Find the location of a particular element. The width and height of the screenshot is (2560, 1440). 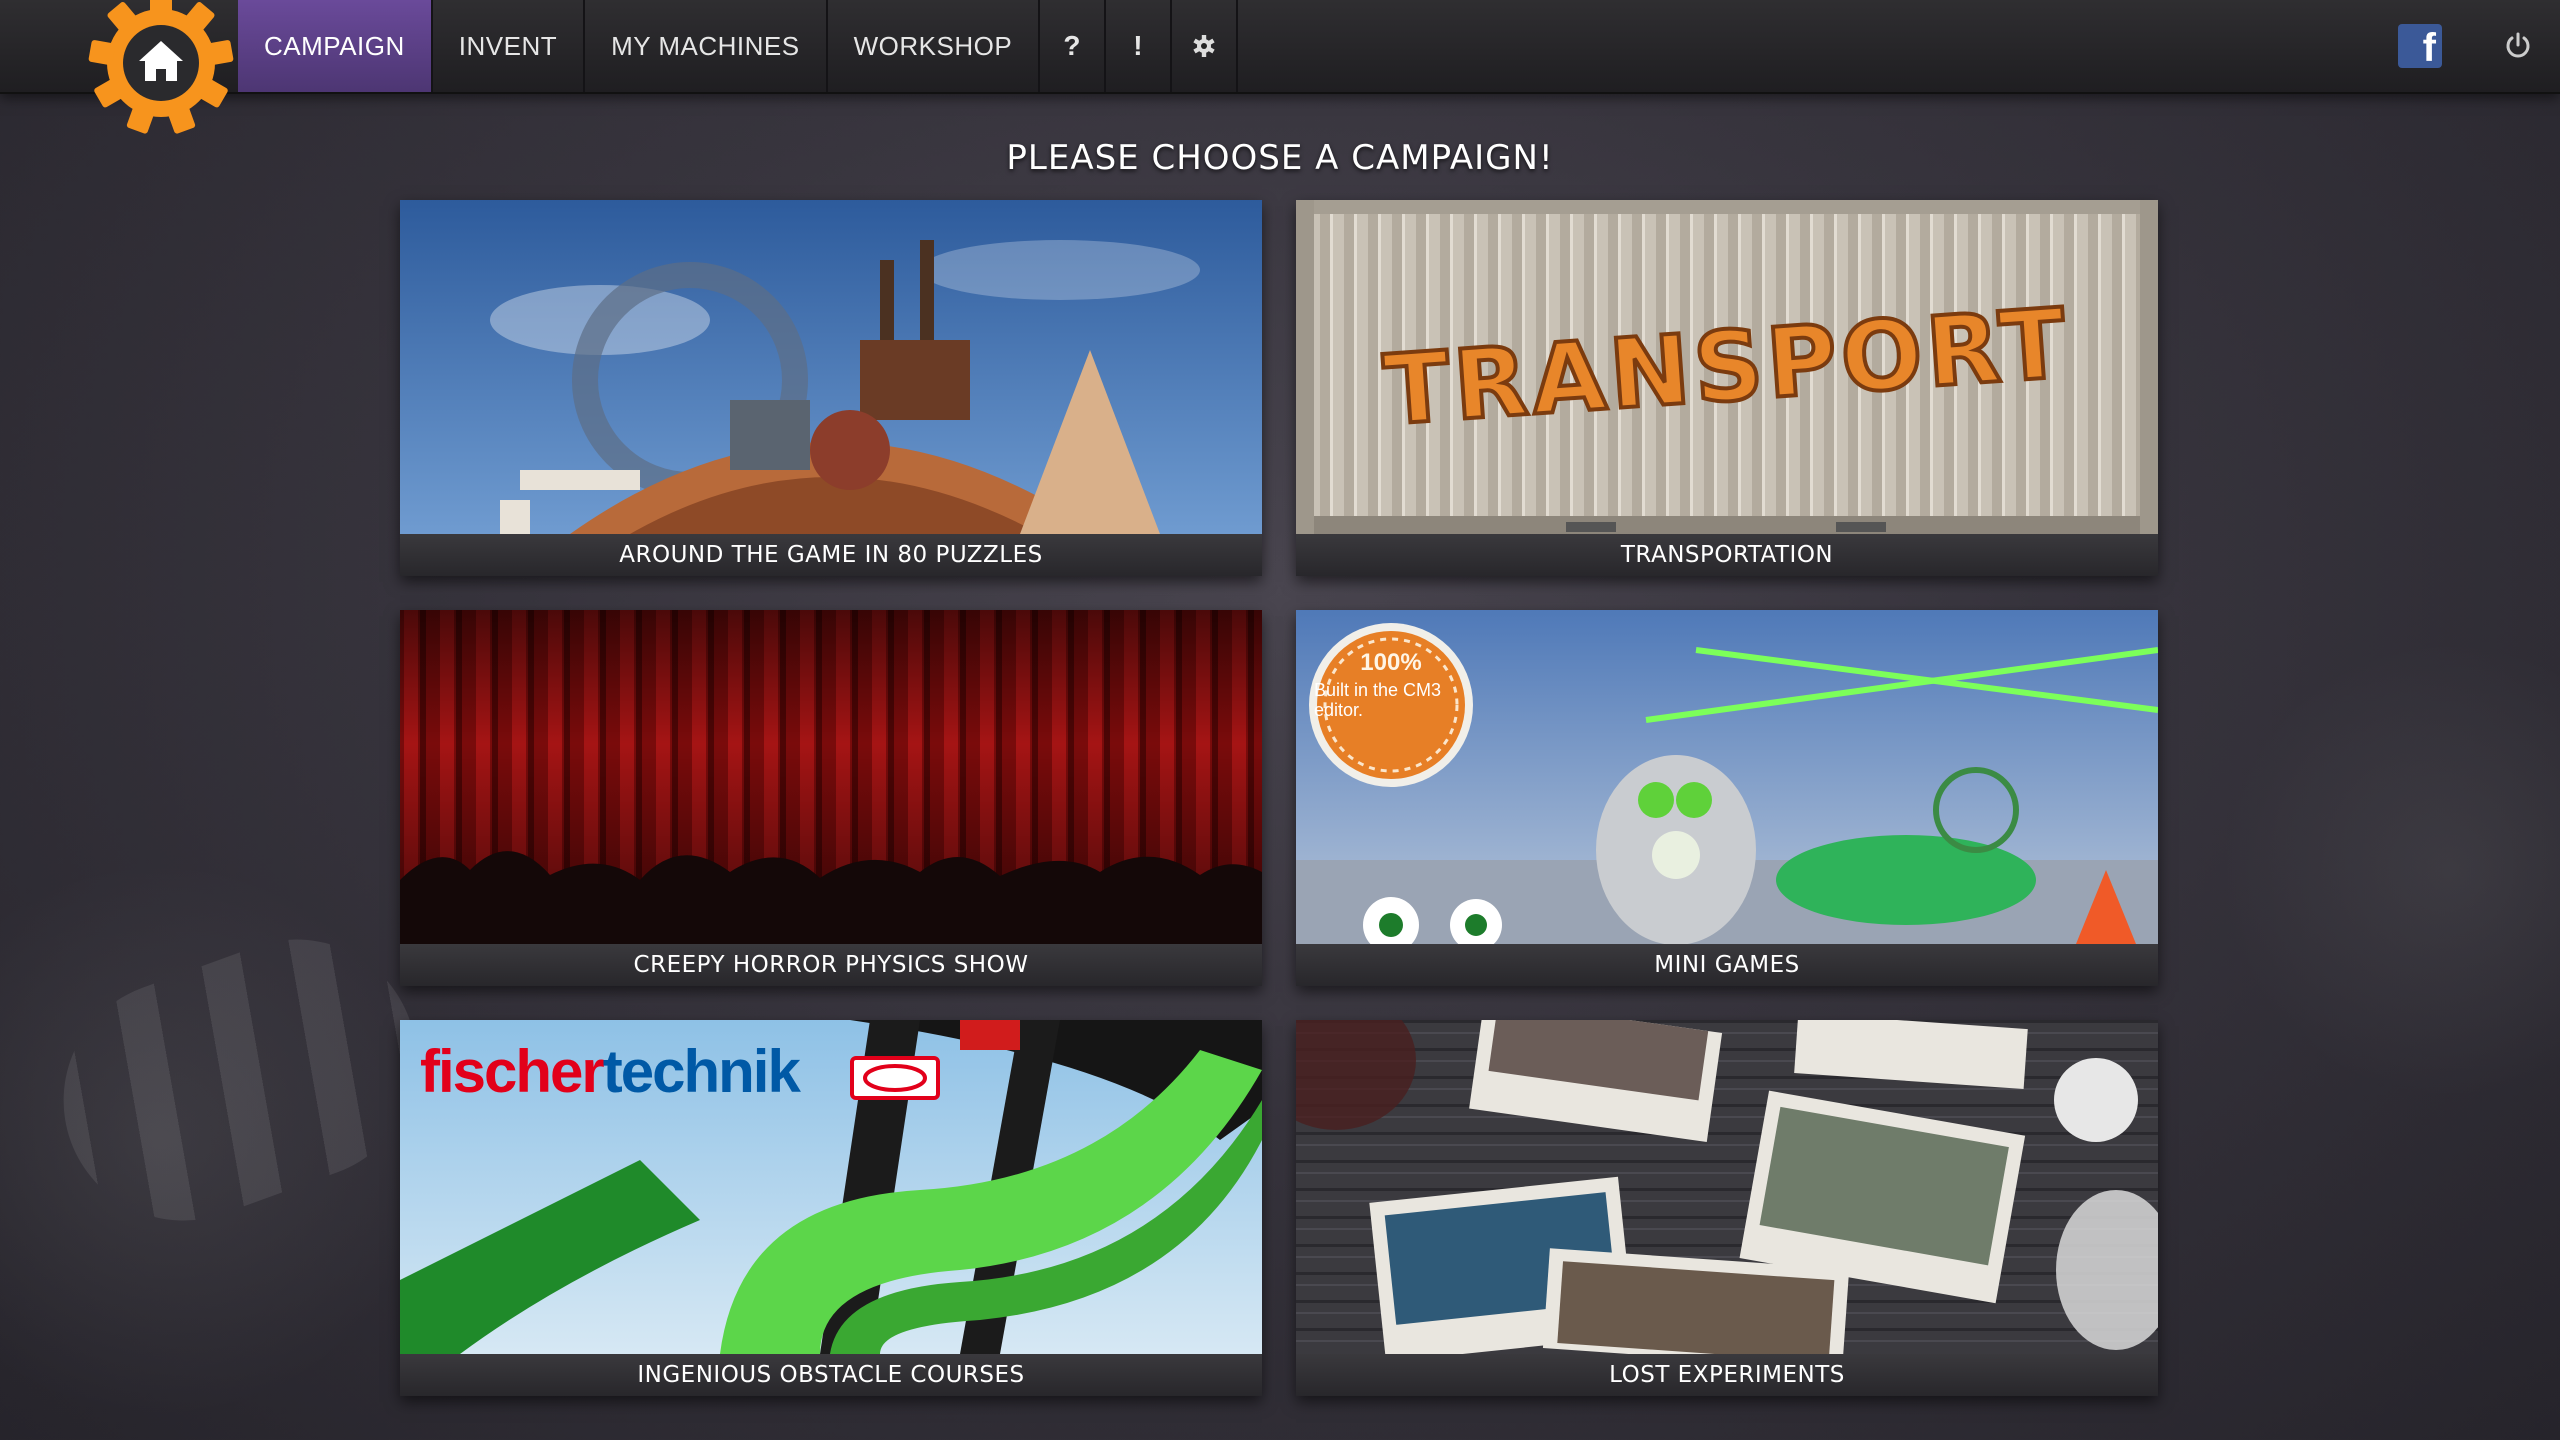

campaign-card-lost-experiments: LOST EXPERIMENTS is located at coordinates (1727, 1208).